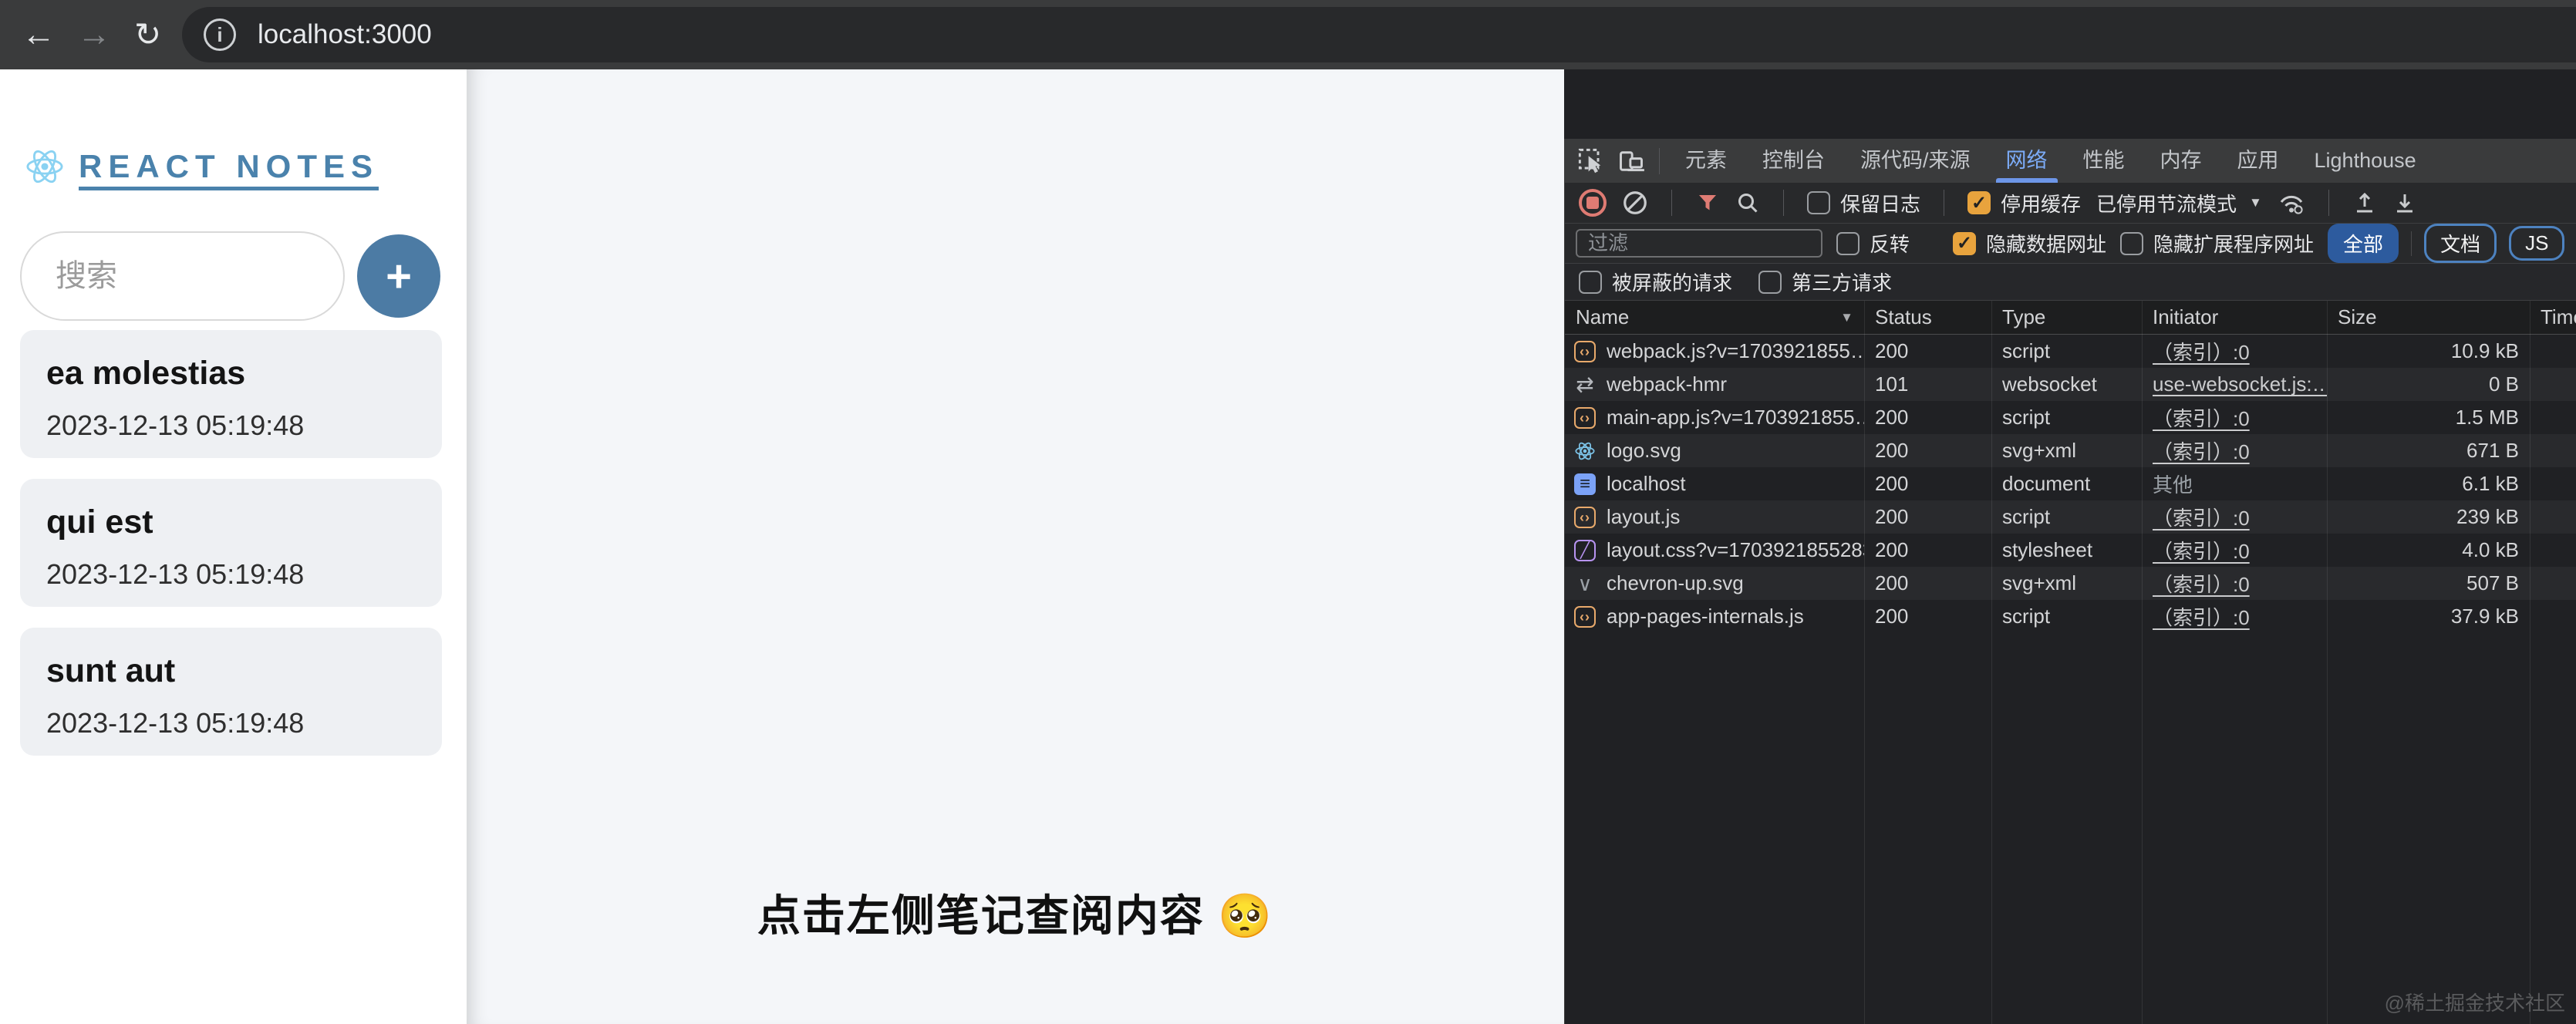 Image resolution: width=2576 pixels, height=1024 pixels. I want to click on request-type: script, so click(2026, 616).